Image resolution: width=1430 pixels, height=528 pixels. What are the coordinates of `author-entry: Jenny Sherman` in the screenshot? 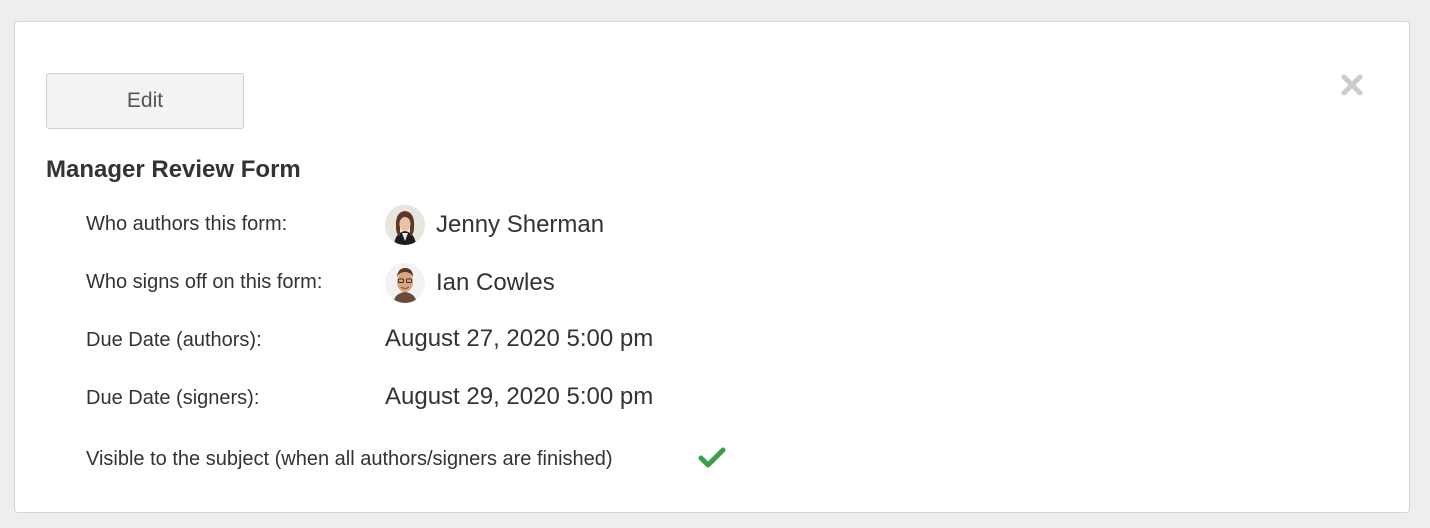 It's located at (494, 225).